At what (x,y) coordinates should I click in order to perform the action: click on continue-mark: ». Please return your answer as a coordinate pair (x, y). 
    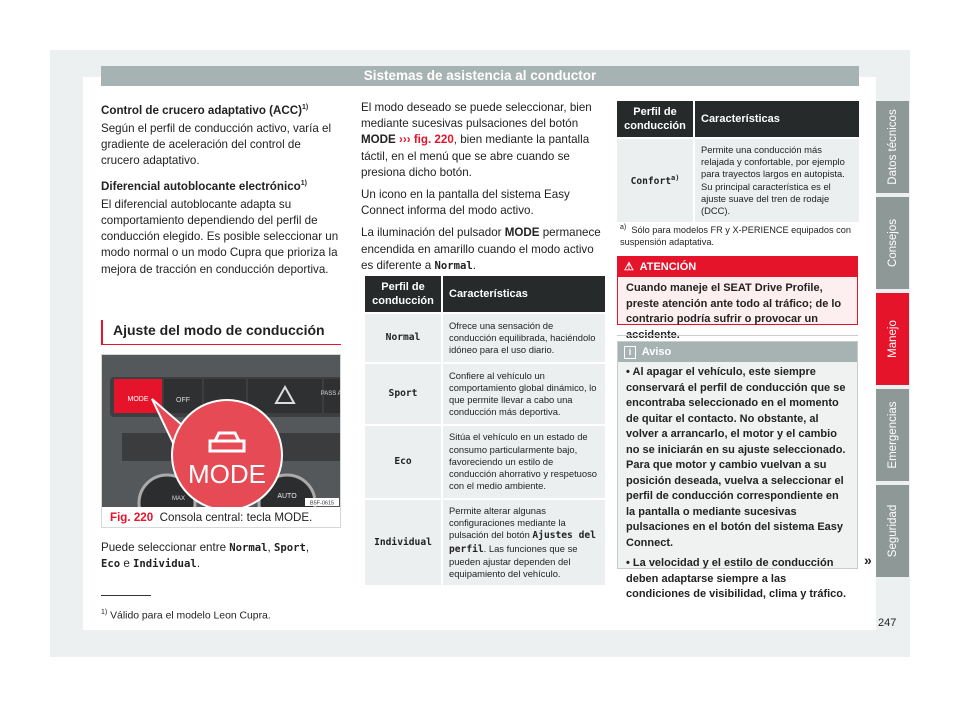
    Looking at the image, I should click on (868, 560).